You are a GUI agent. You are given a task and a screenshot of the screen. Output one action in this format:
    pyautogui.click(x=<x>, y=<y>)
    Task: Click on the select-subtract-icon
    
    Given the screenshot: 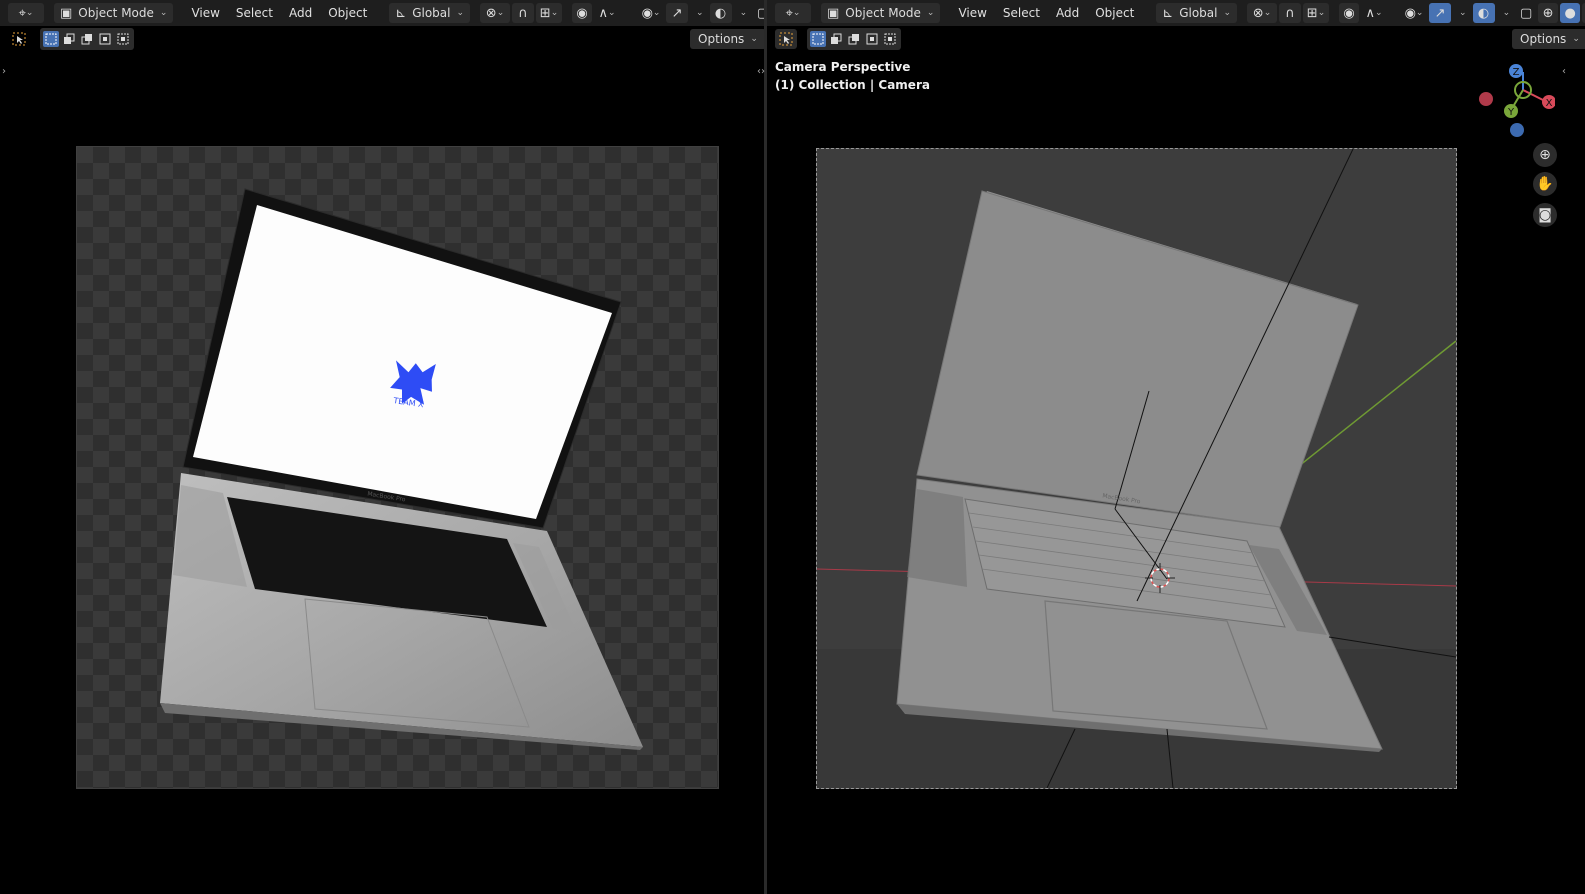 What is the action you would take?
    pyautogui.click(x=86, y=39)
    